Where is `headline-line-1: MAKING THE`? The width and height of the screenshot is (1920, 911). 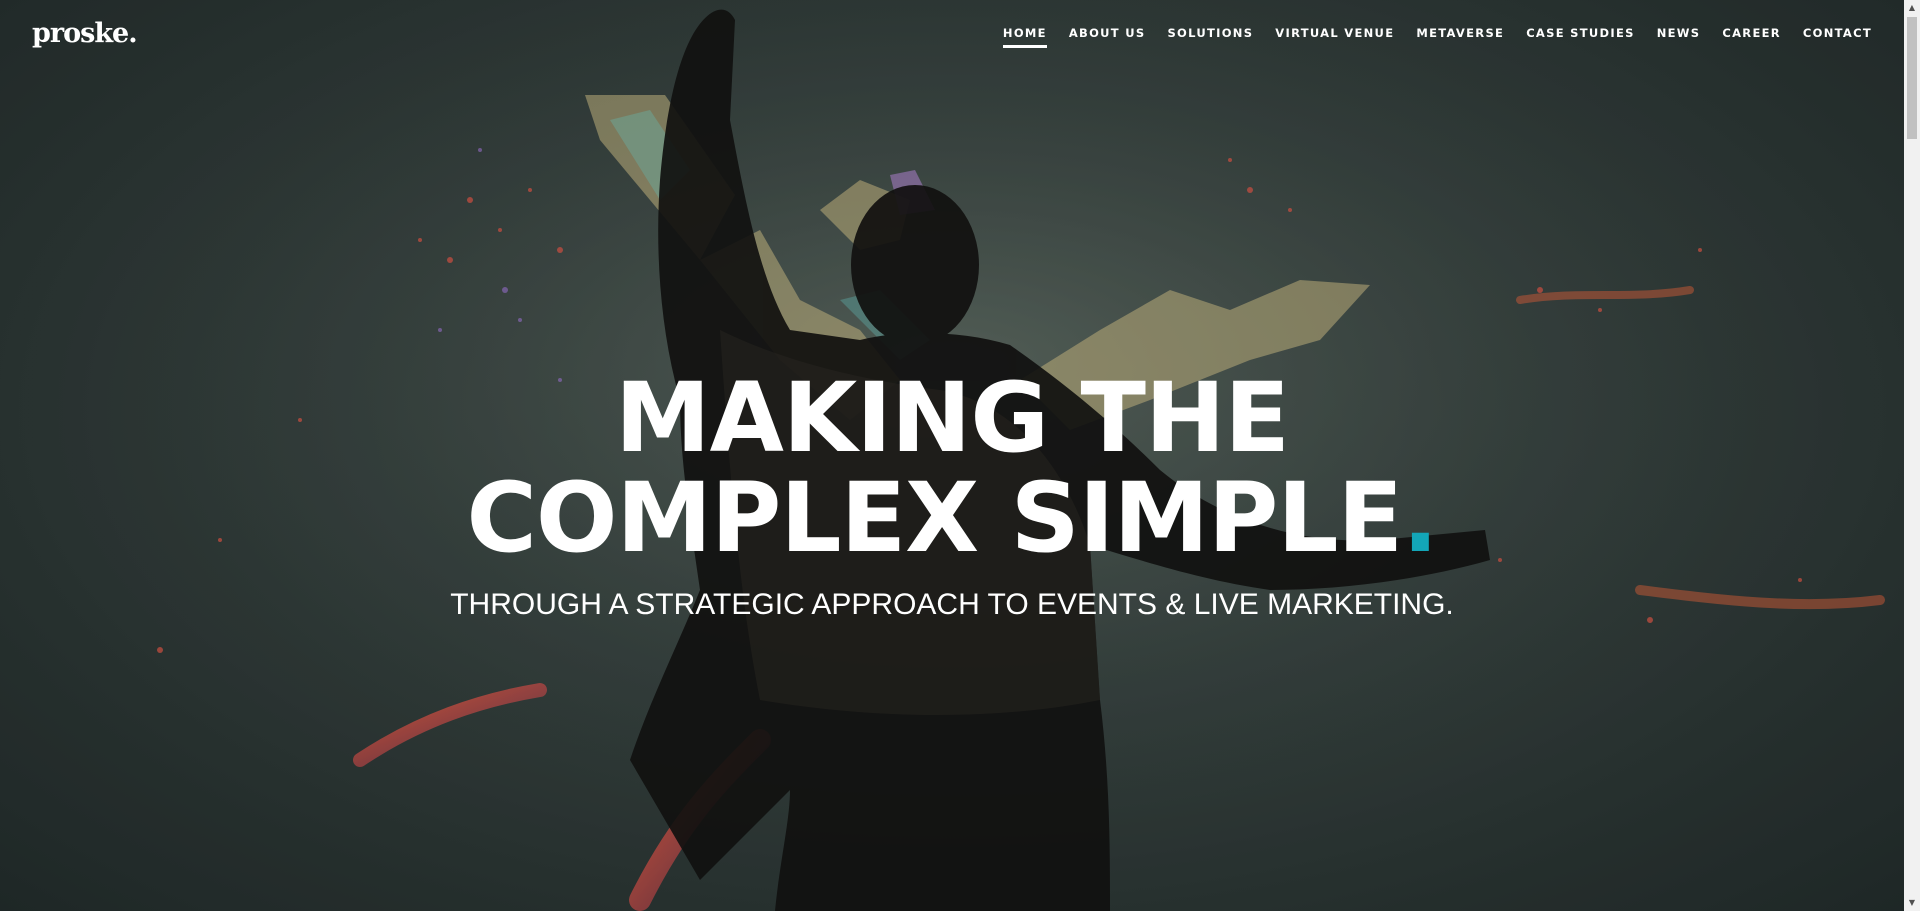 headline-line-1: MAKING THE is located at coordinates (952, 418).